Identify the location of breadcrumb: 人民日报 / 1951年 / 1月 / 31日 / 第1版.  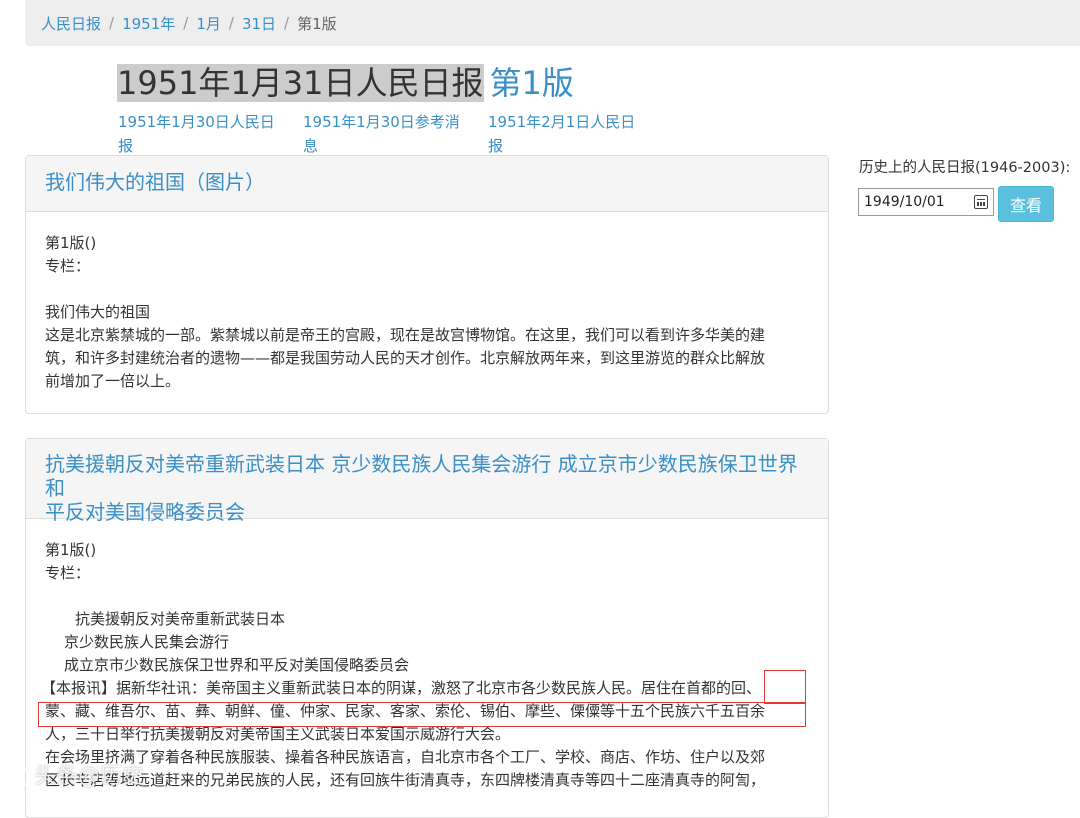
(552, 23).